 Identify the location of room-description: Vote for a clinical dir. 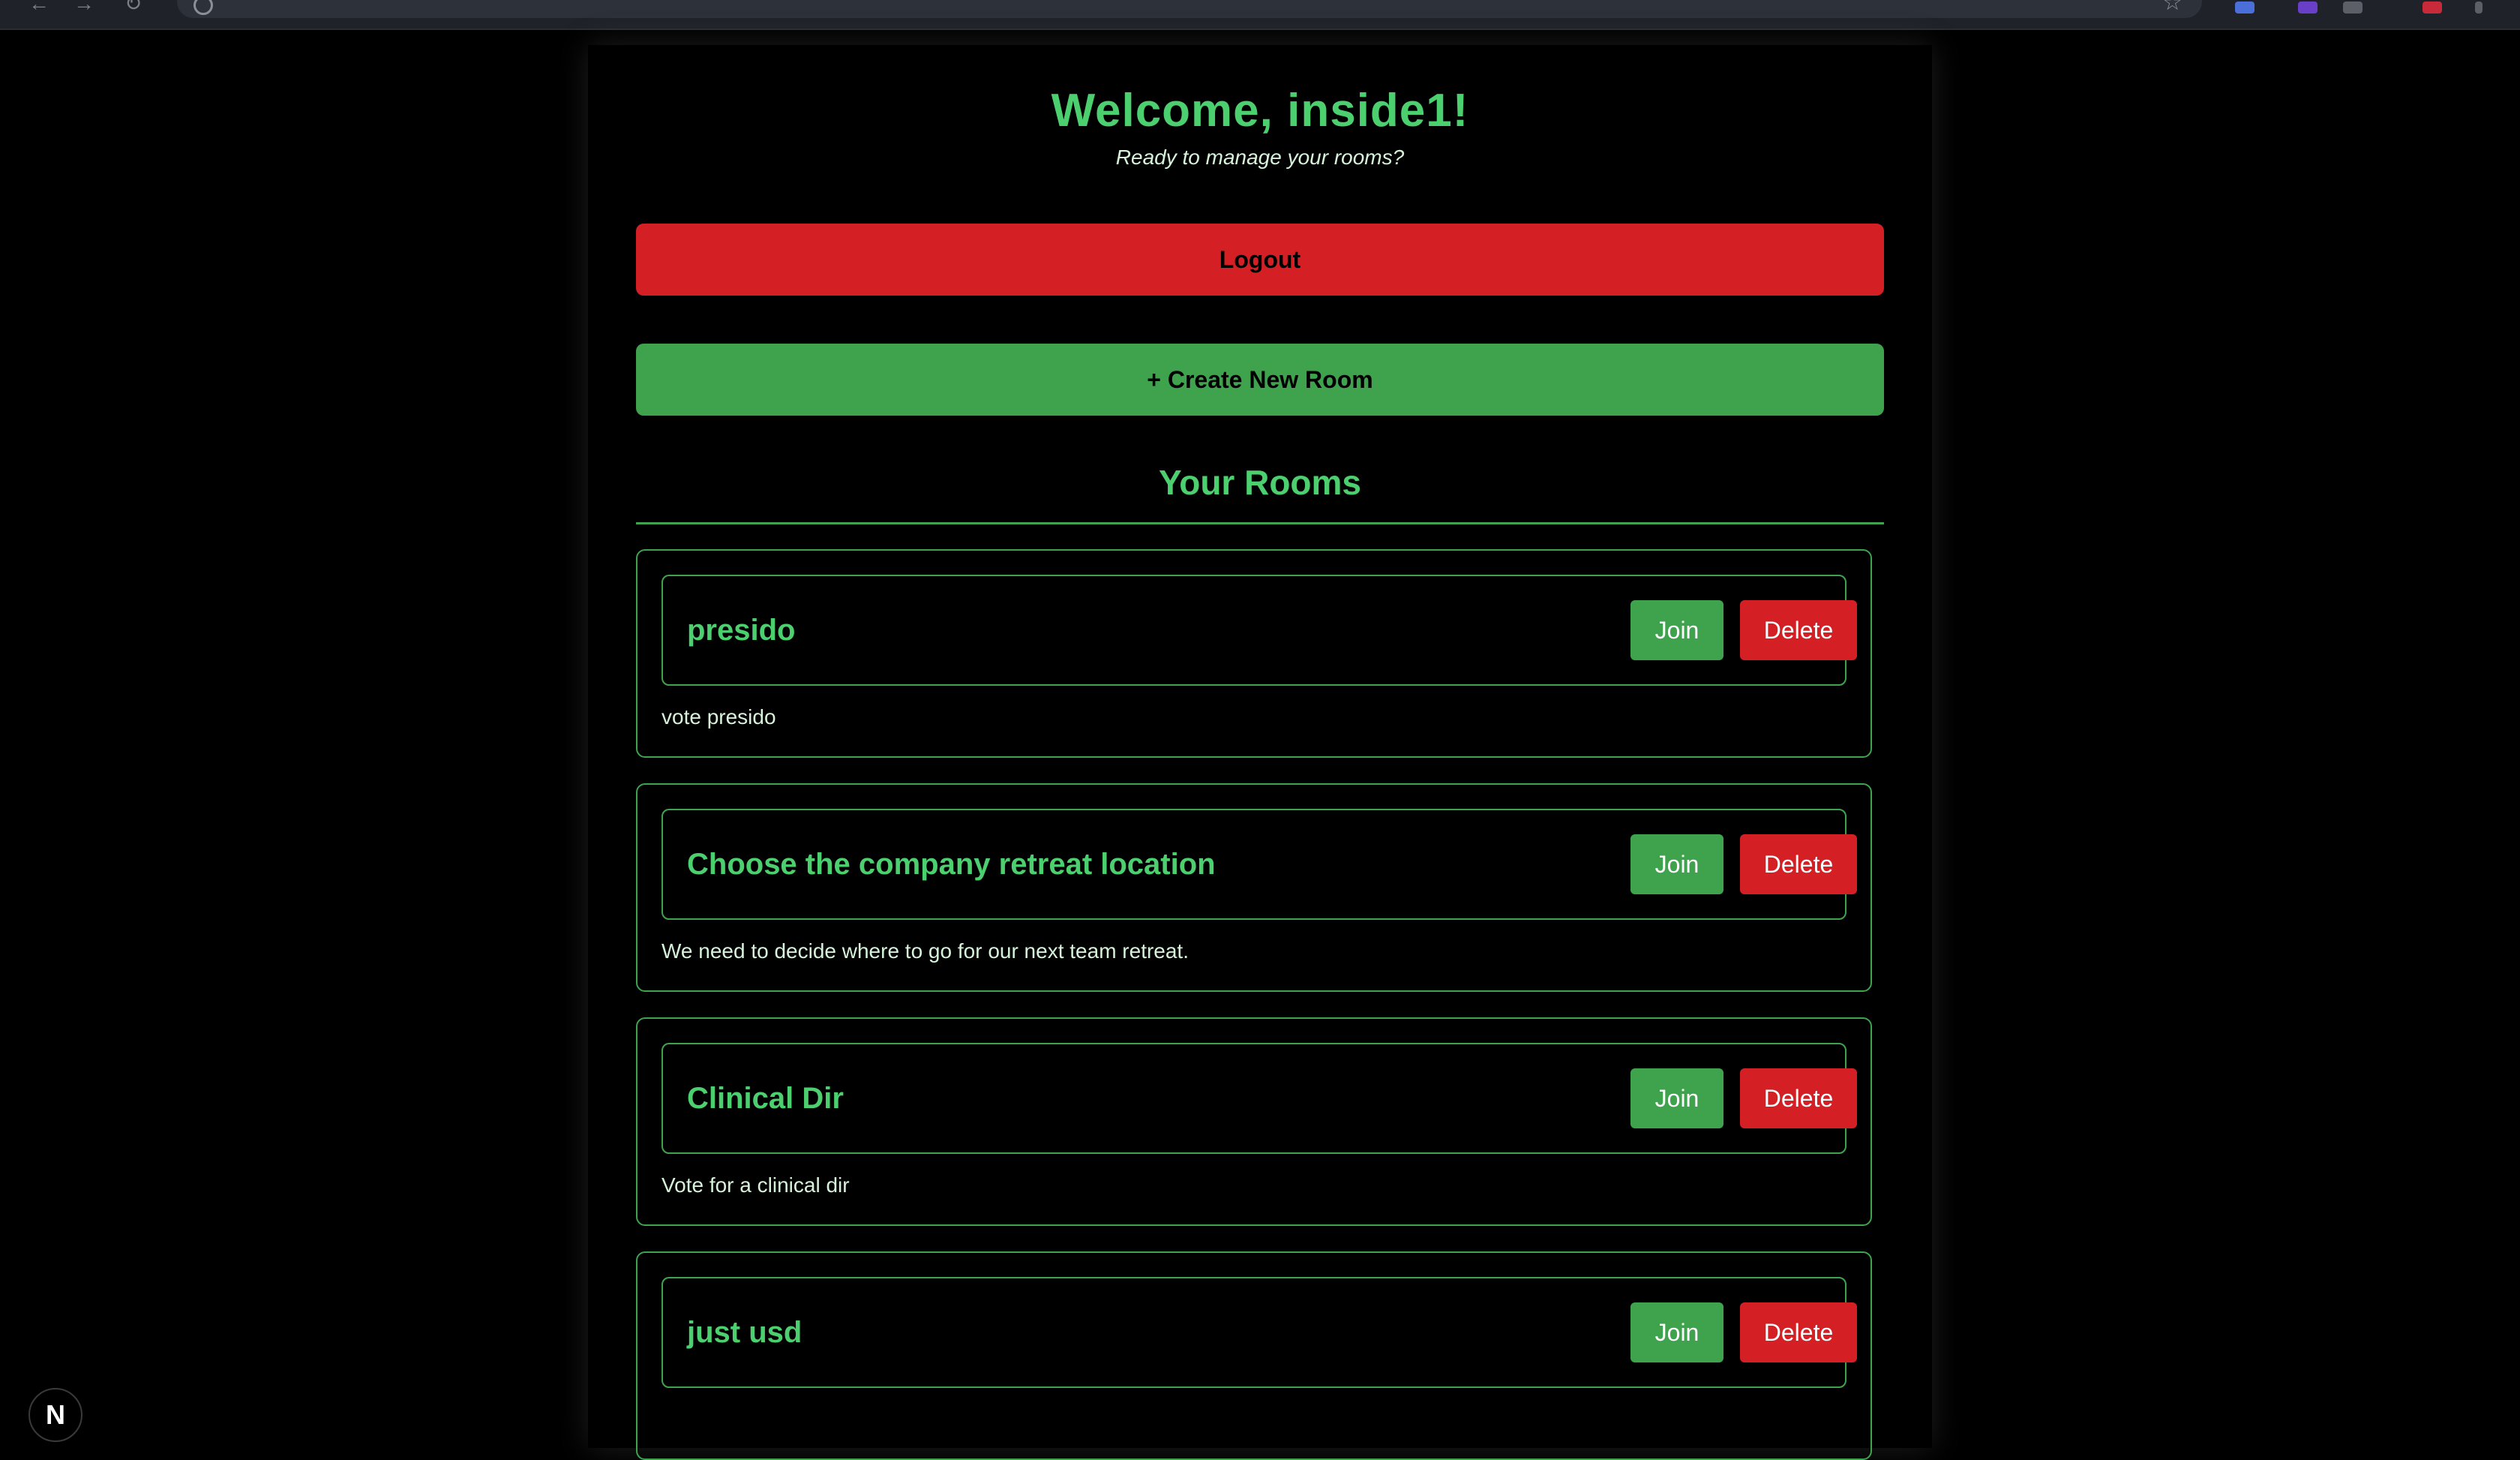
(756, 1185).